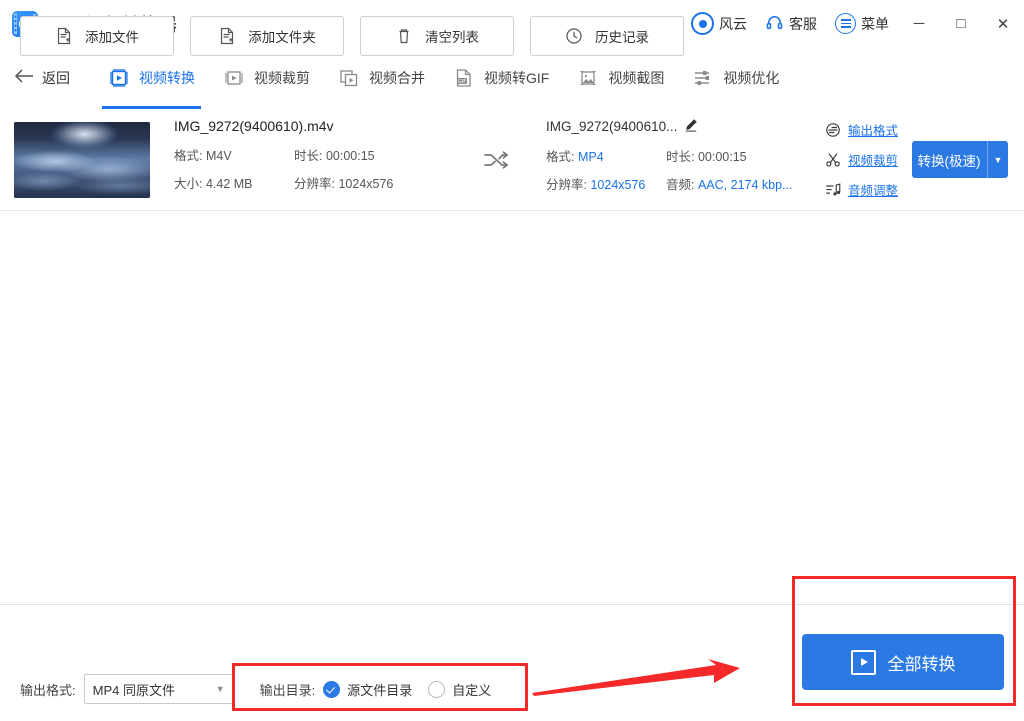 The height and width of the screenshot is (721, 1024). I want to click on add-file-button: 添加文件, so click(97, 36).